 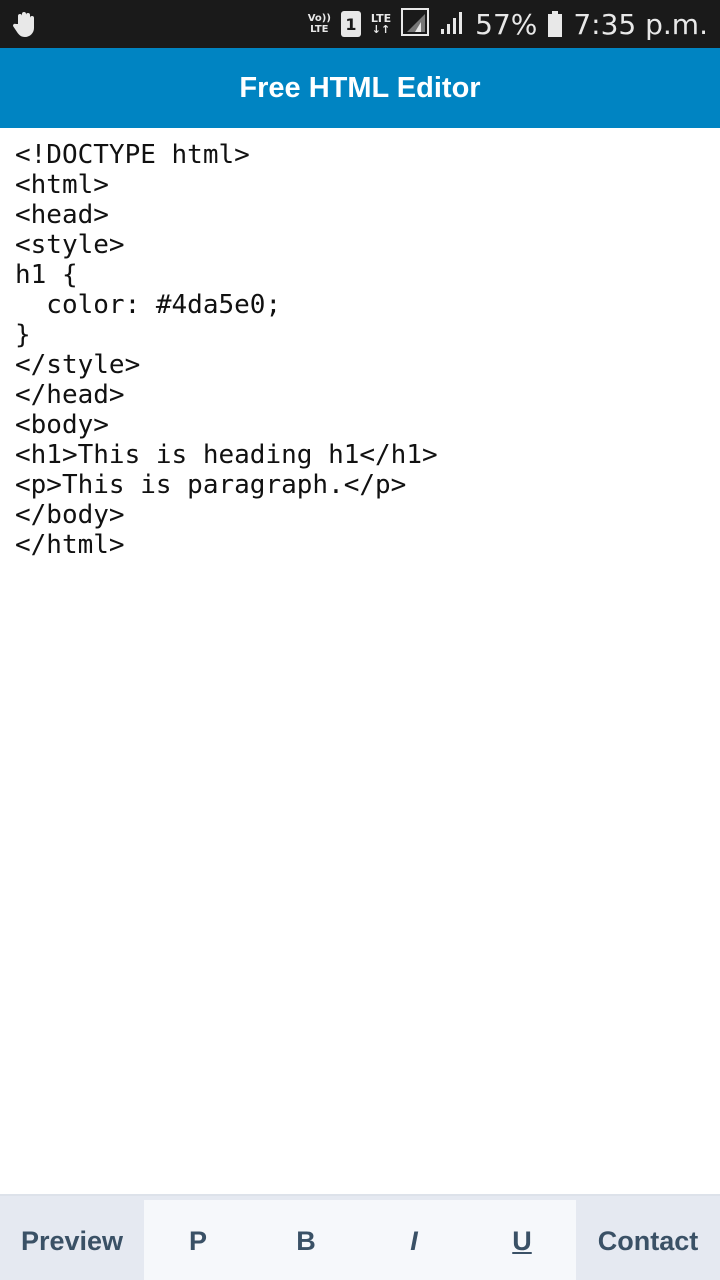 I want to click on code-line: <style>, so click(x=70, y=245).